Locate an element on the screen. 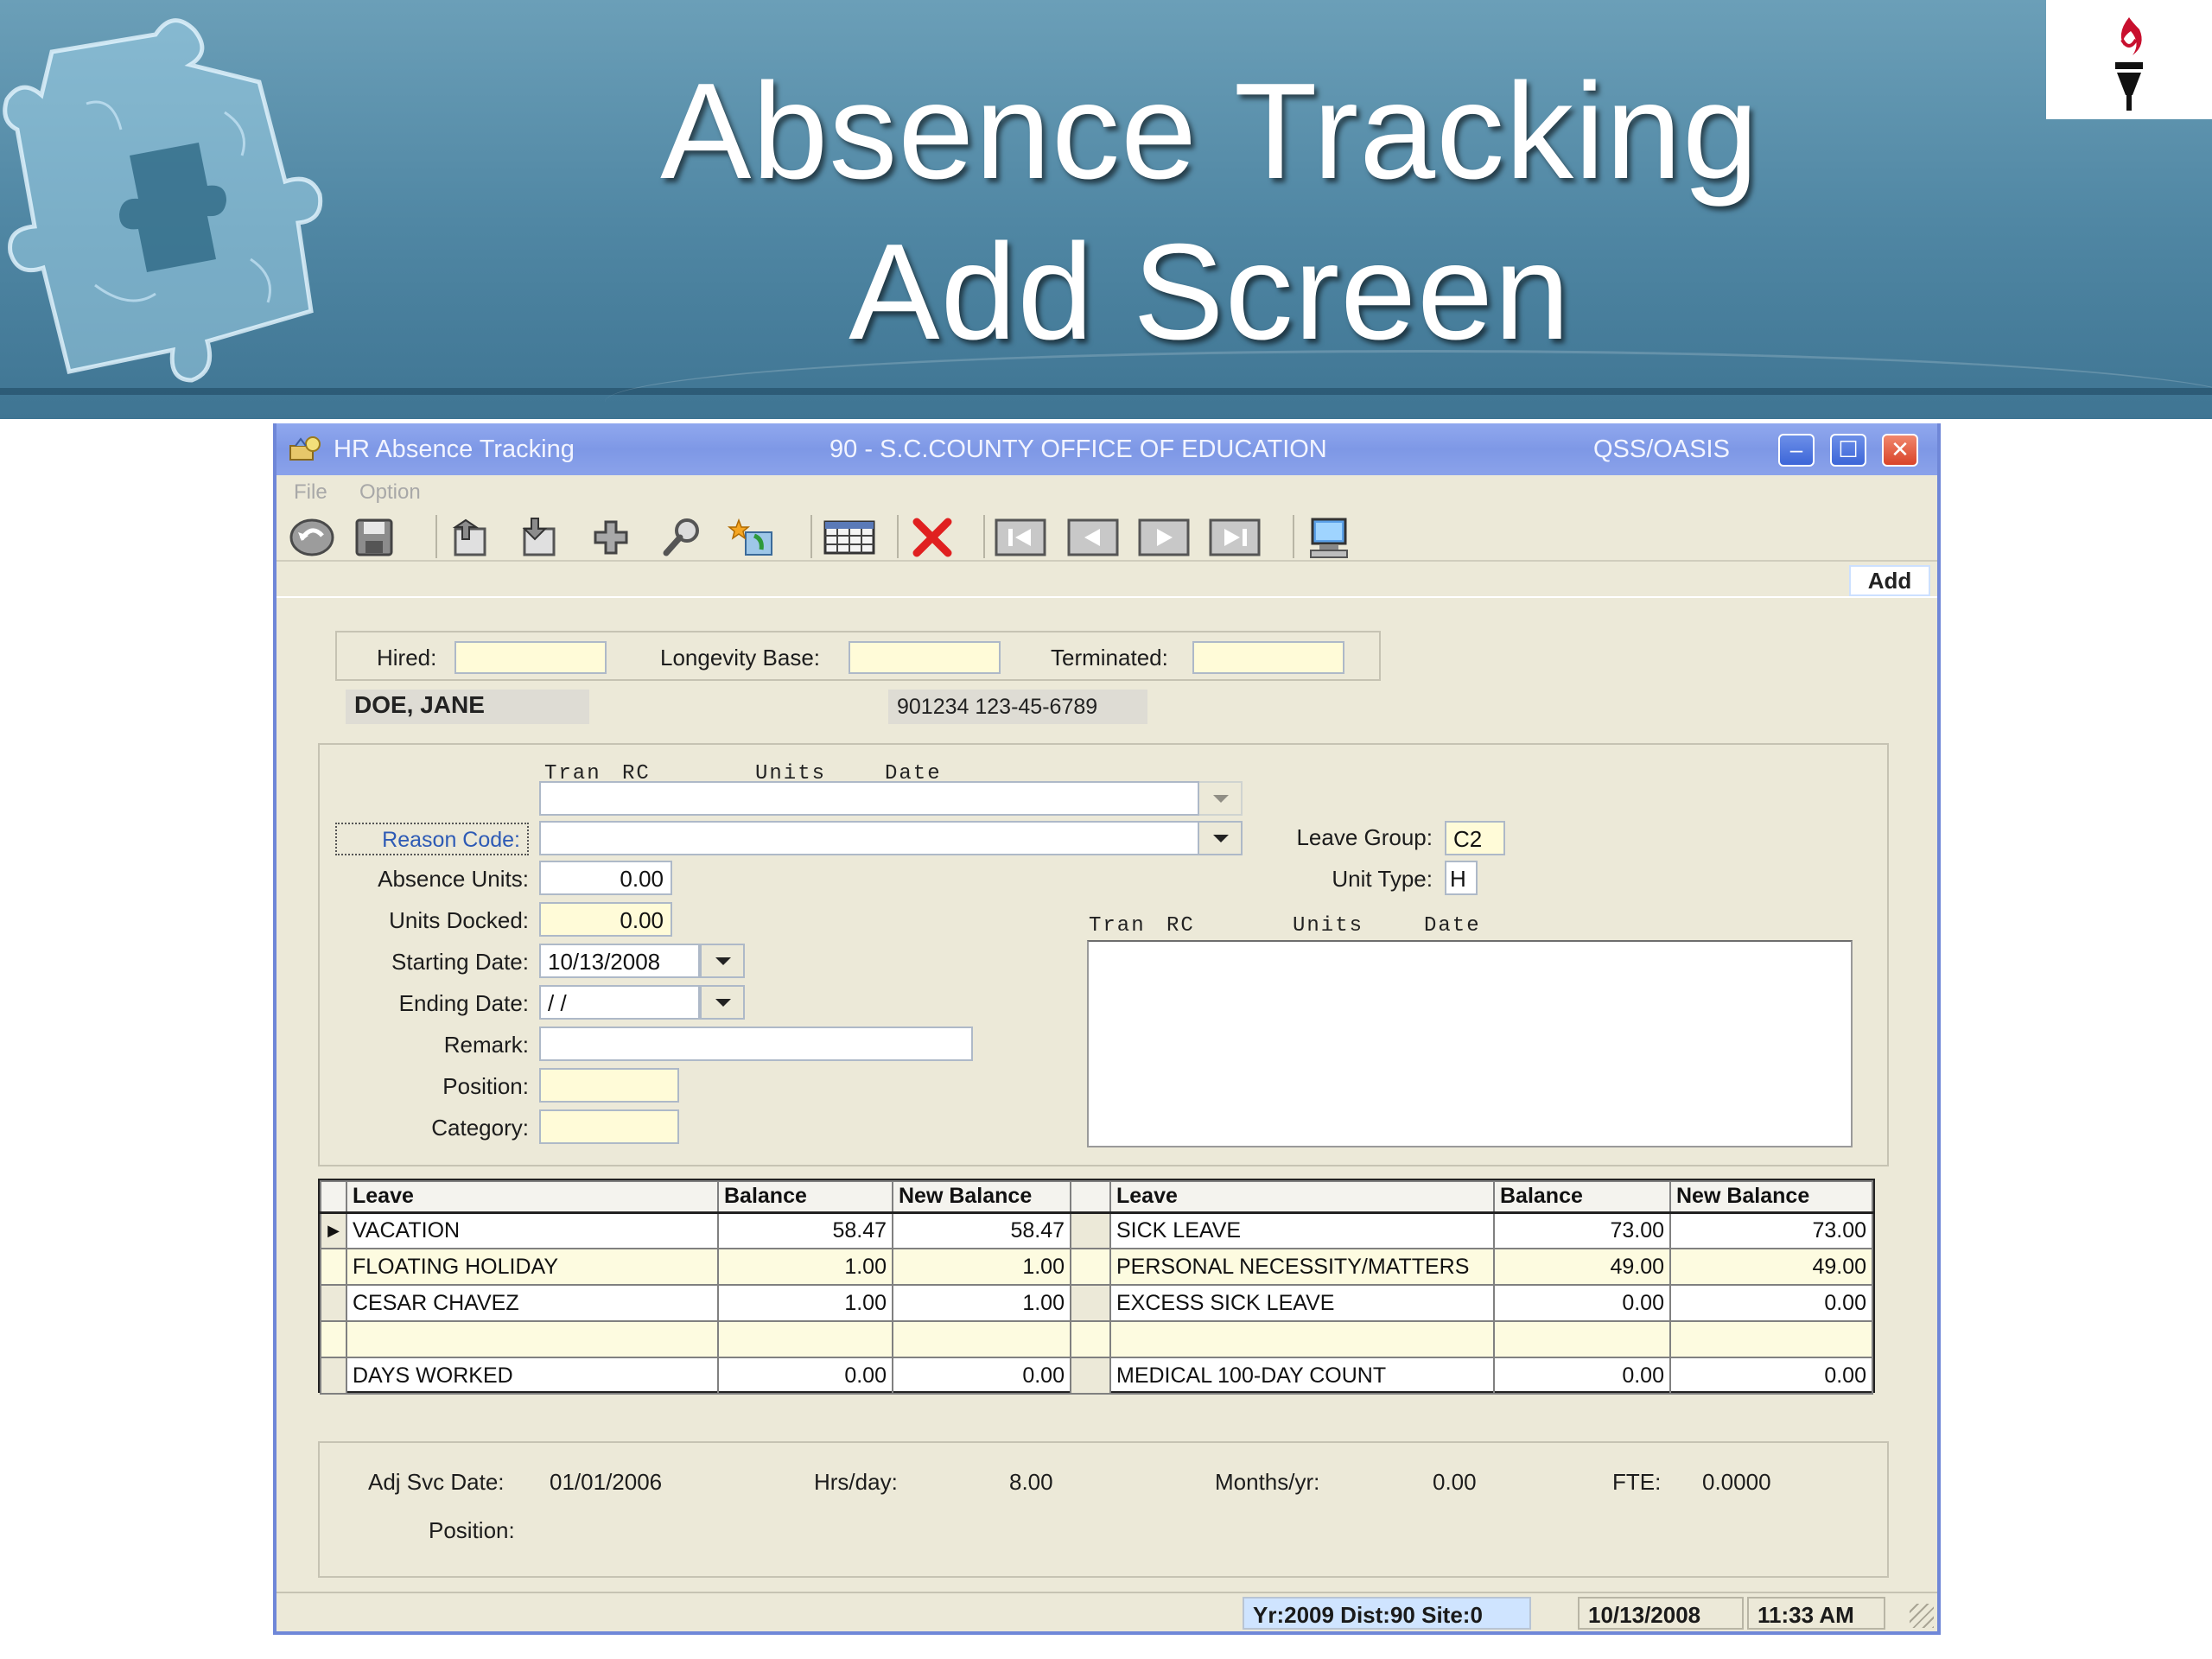 The height and width of the screenshot is (1659, 2212). list-col-tran: Tran is located at coordinates (1117, 926).